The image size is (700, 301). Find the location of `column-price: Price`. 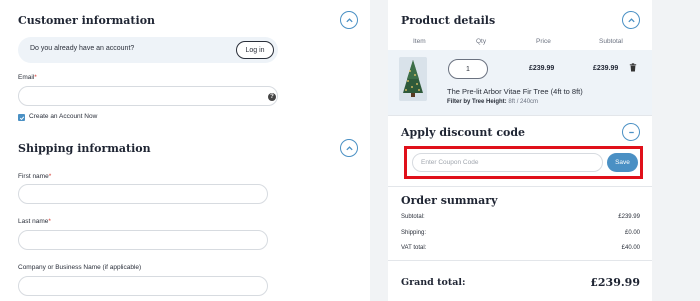

column-price: Price is located at coordinates (543, 41).